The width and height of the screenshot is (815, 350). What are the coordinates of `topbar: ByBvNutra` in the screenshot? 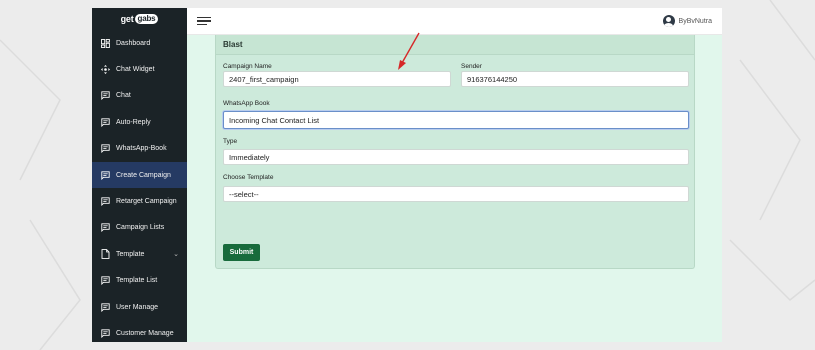 It's located at (454, 21).